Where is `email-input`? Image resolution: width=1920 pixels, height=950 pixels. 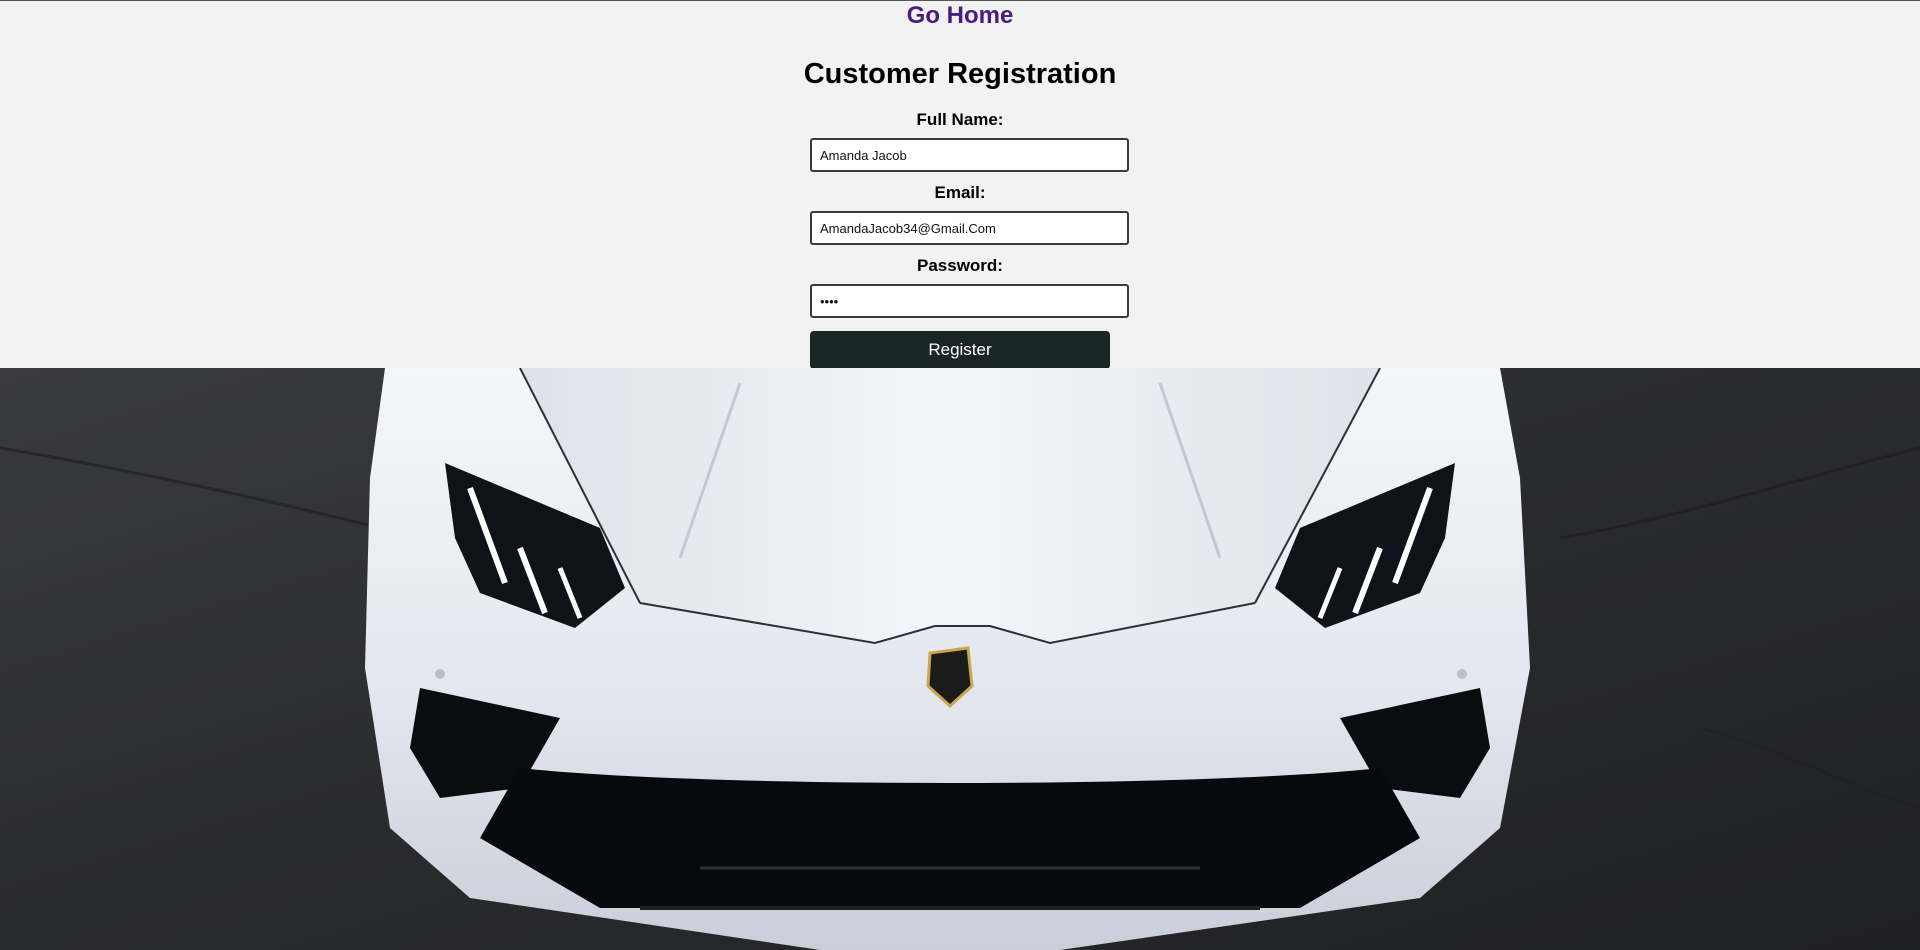
email-input is located at coordinates (969, 228).